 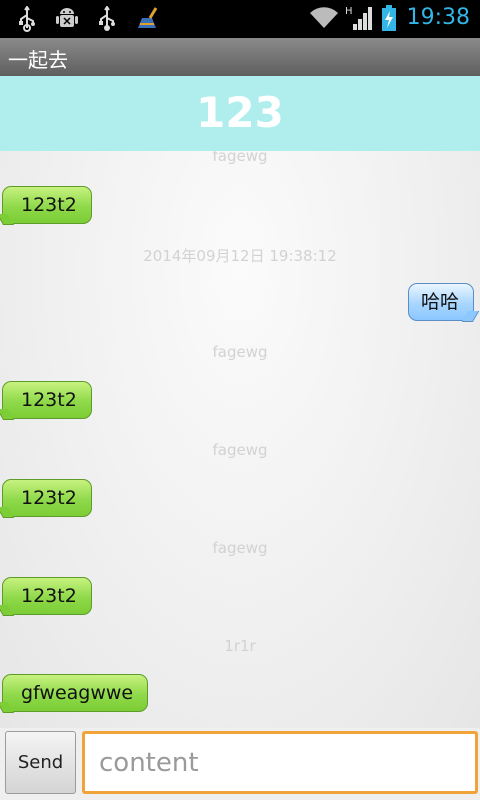 I want to click on message-input, so click(x=280, y=762).